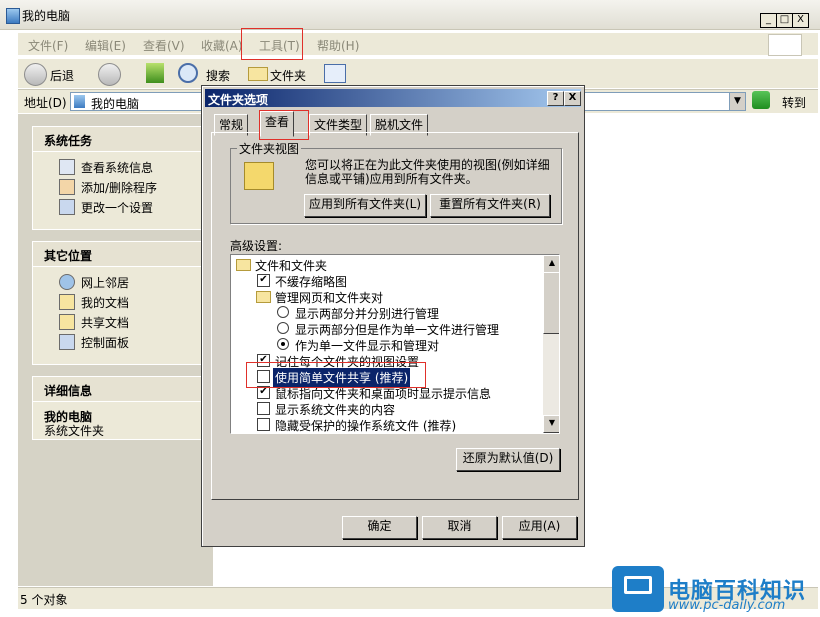  I want to click on scroll-thumb, so click(551, 303).